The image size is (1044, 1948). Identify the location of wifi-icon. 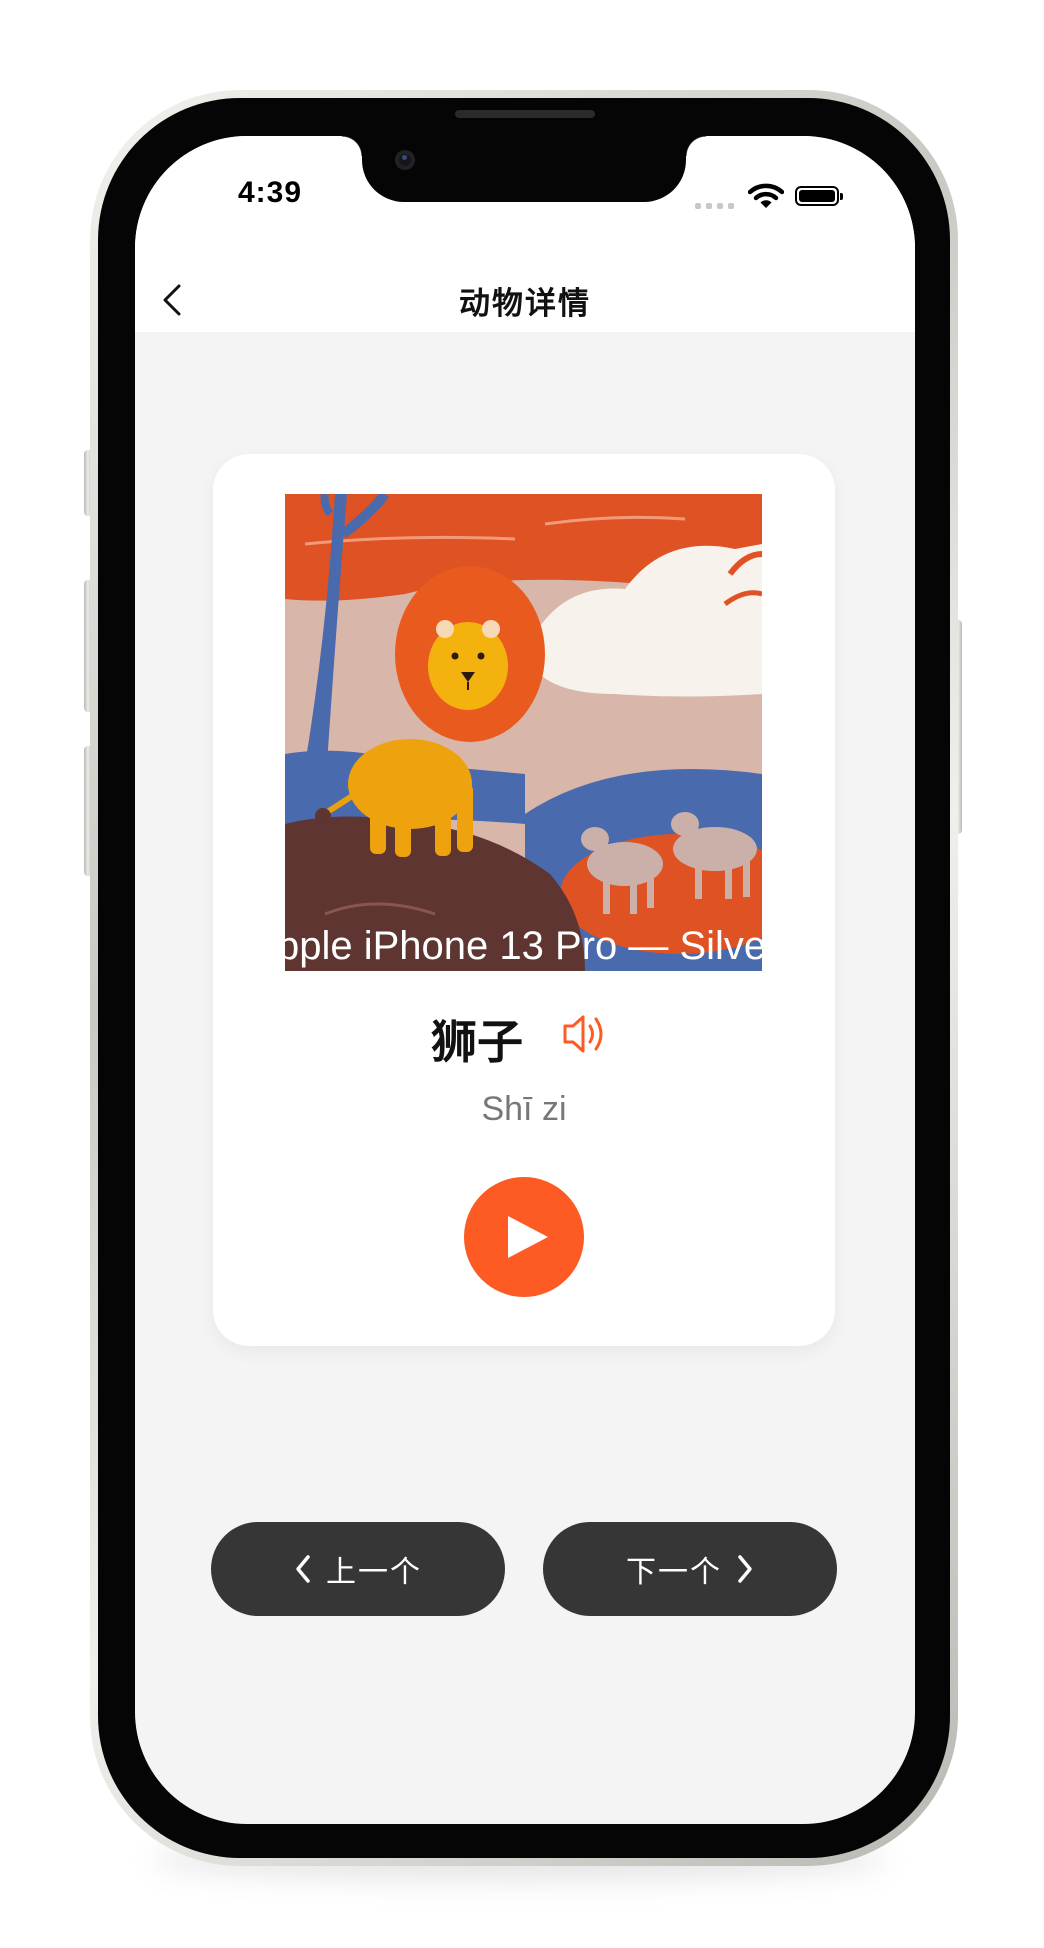
(766, 195).